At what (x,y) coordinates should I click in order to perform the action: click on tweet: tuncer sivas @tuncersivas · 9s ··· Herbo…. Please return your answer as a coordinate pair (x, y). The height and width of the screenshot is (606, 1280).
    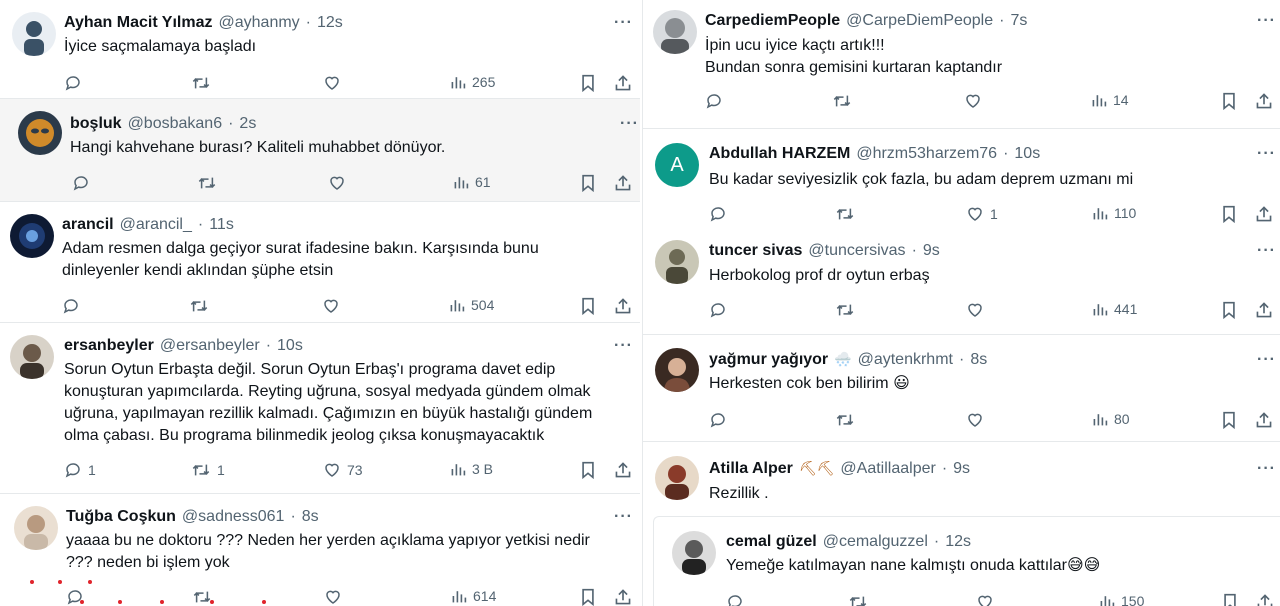
    Looking at the image, I should click on (961, 284).